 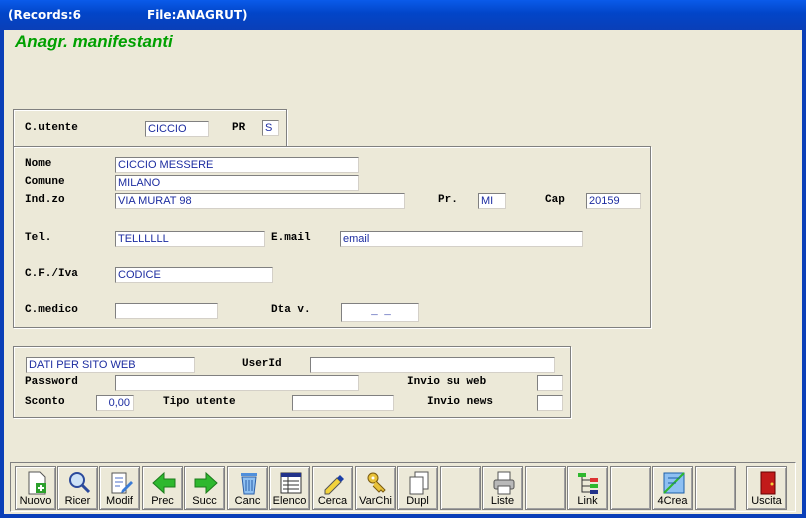 I want to click on utente-field: CICCIO, so click(x=177, y=129).